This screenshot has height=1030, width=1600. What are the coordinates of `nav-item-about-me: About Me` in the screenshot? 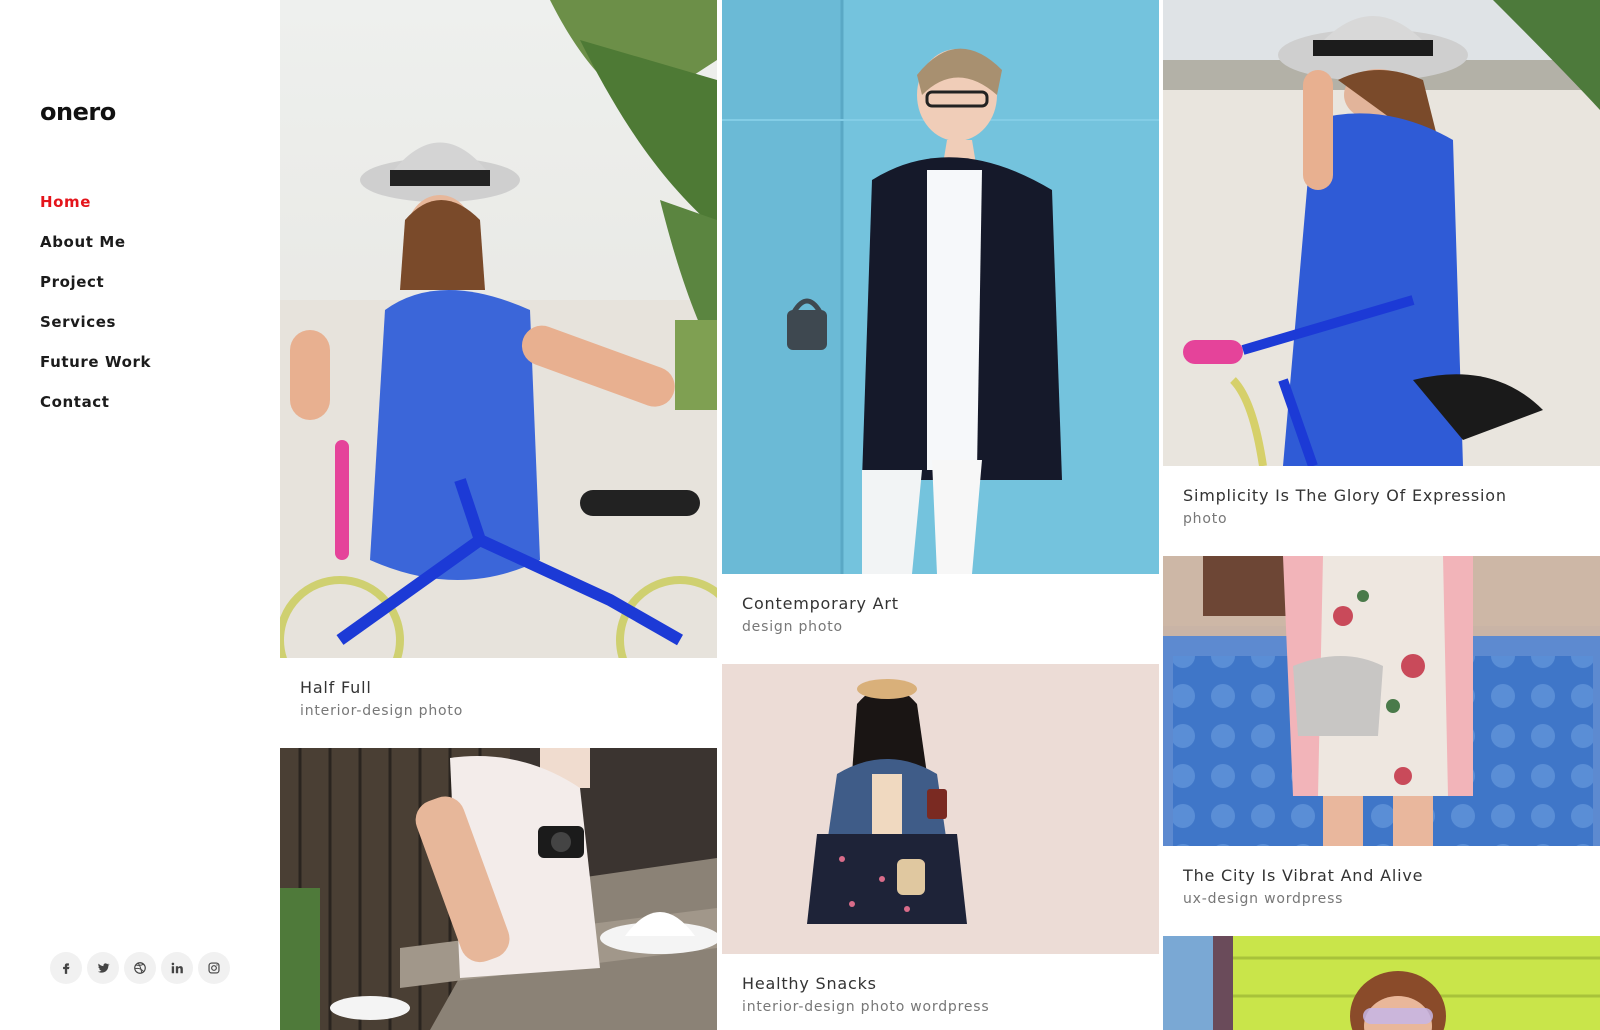 It's located at (95, 250).